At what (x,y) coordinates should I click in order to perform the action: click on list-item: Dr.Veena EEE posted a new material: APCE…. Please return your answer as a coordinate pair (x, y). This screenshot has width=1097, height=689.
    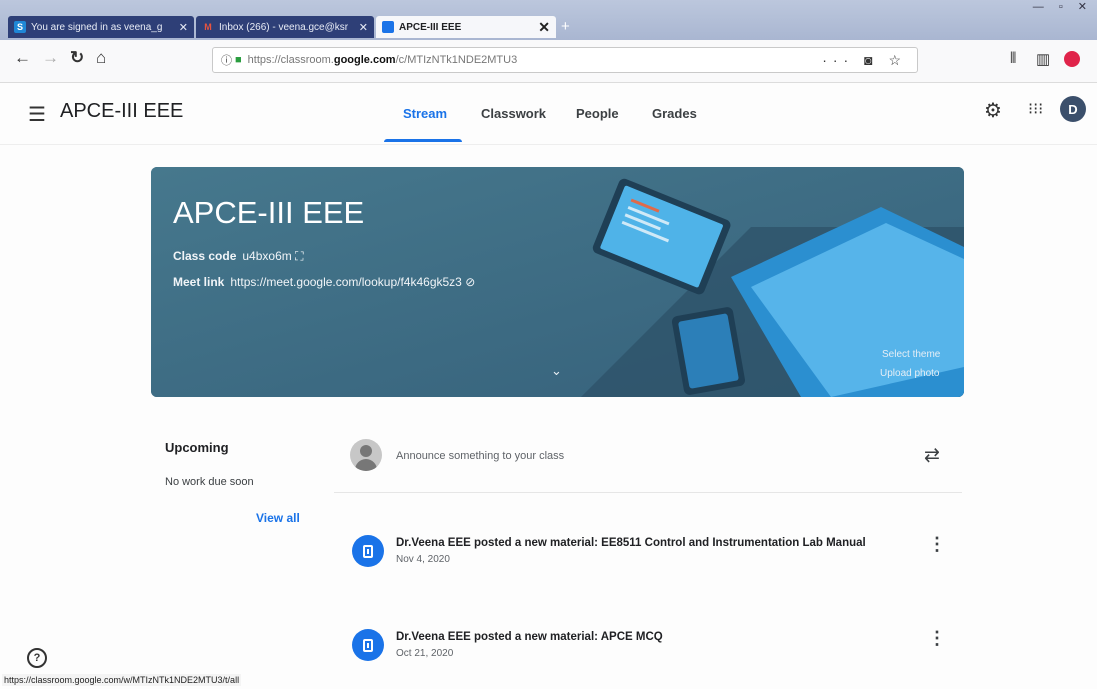
    Looking at the image, I should click on (648, 650).